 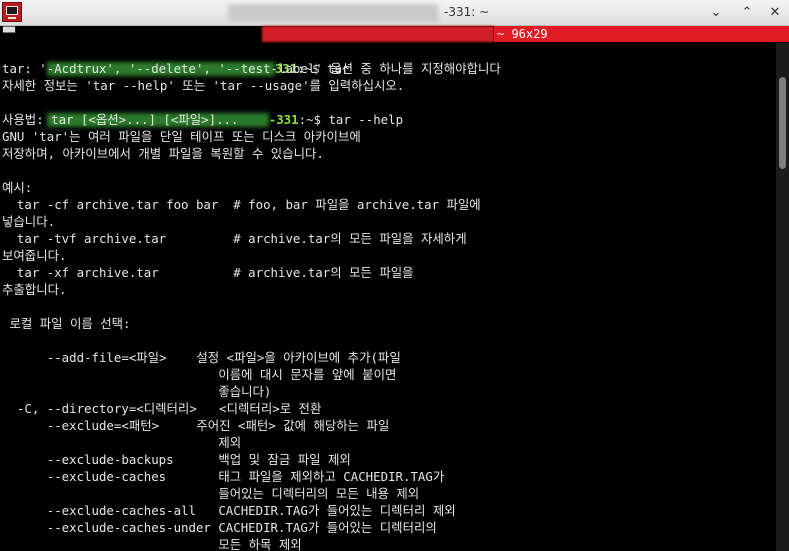 What do you see at coordinates (201, 357) in the screenshot?
I see `output-line: --add-file=<파일> 설정 <파일>을 아카이브에 추가(파일` at bounding box center [201, 357].